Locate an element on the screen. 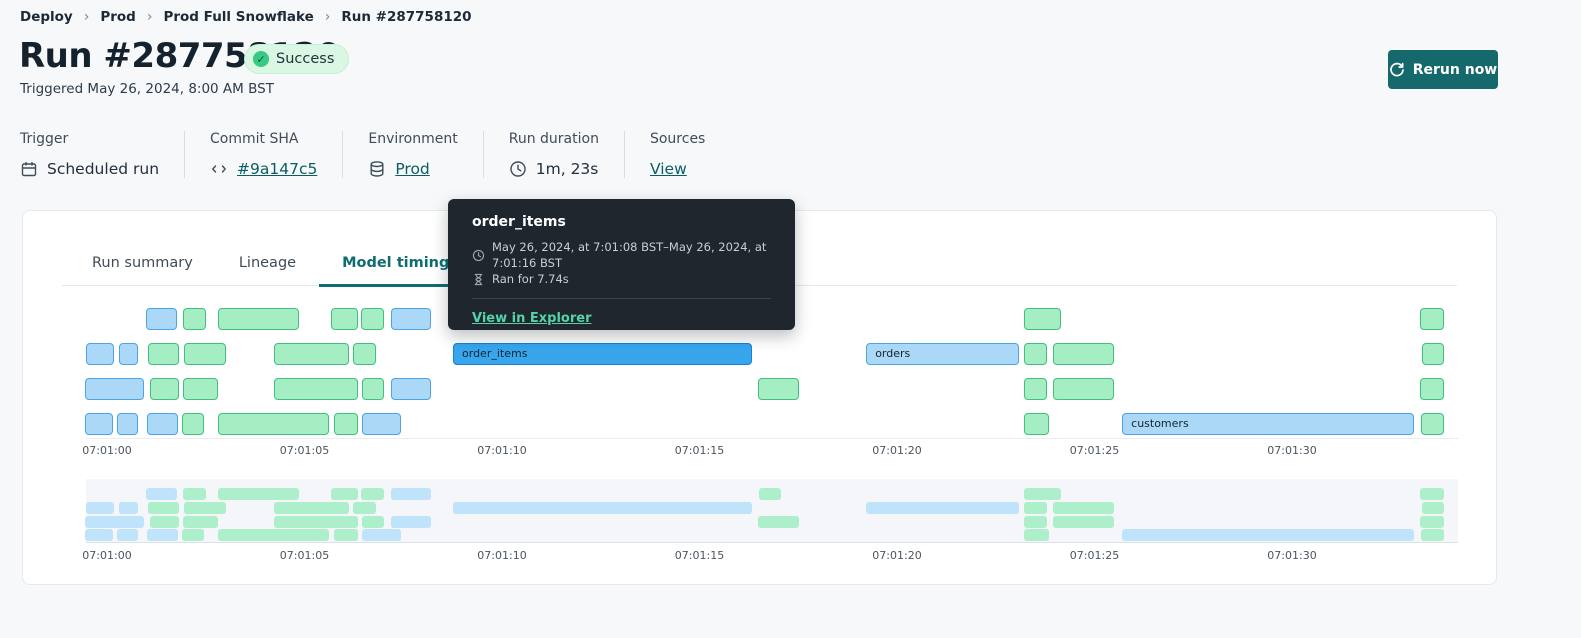 Image resolution: width=1581 pixels, height=638 pixels. rerun-now-button: Rerun now is located at coordinates (1443, 69).